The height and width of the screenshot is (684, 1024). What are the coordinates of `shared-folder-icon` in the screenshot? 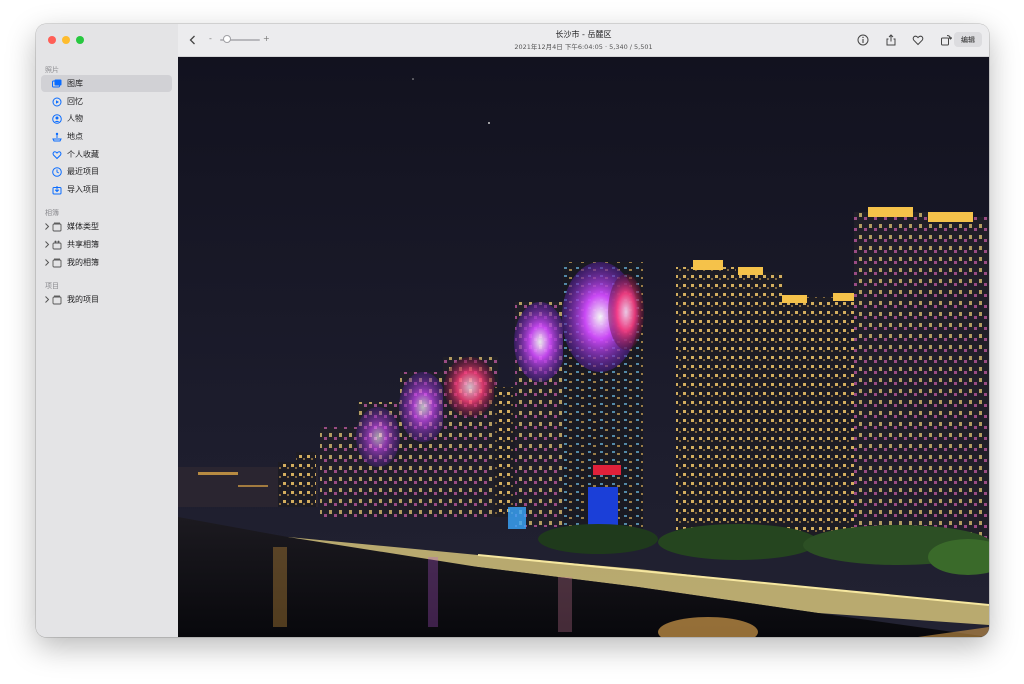 It's located at (57, 245).